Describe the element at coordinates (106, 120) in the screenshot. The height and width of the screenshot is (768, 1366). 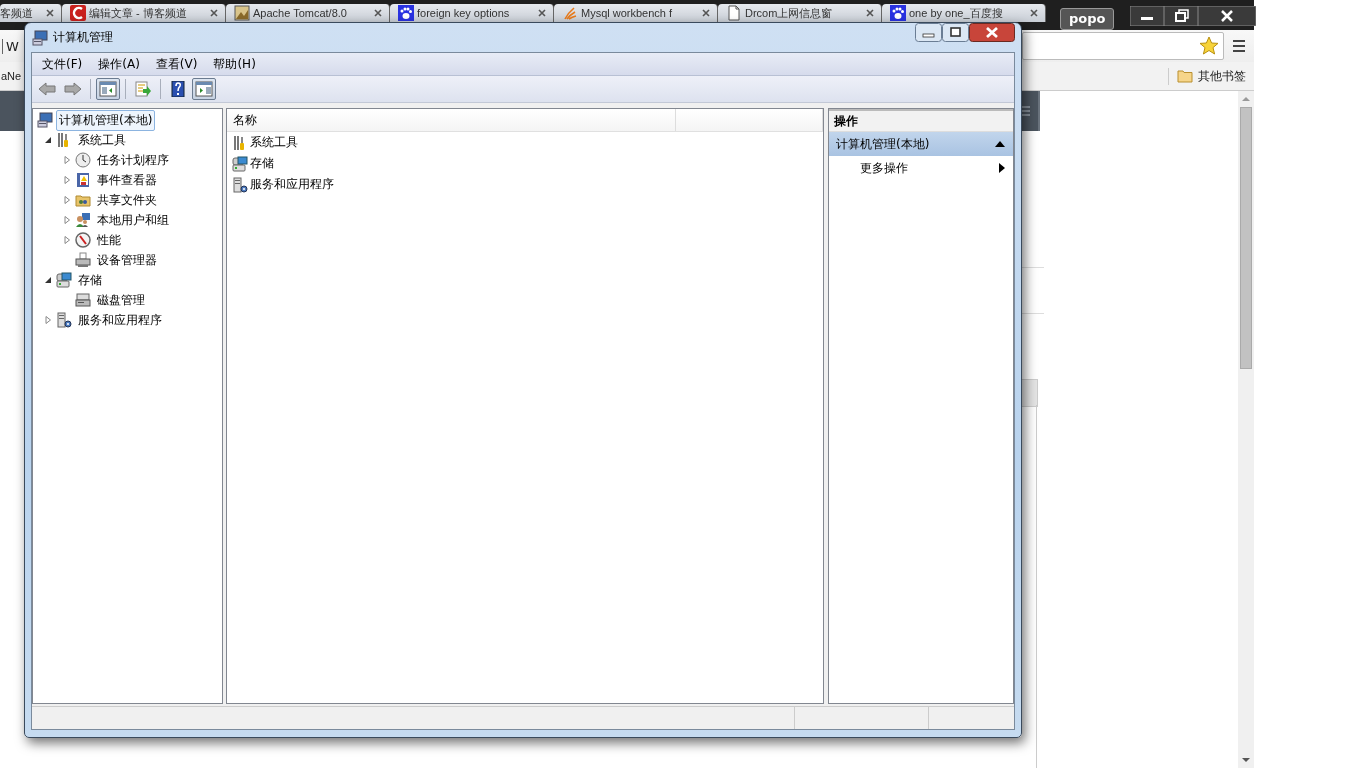
I see `tree-item: 计算机管理(本地)` at that location.